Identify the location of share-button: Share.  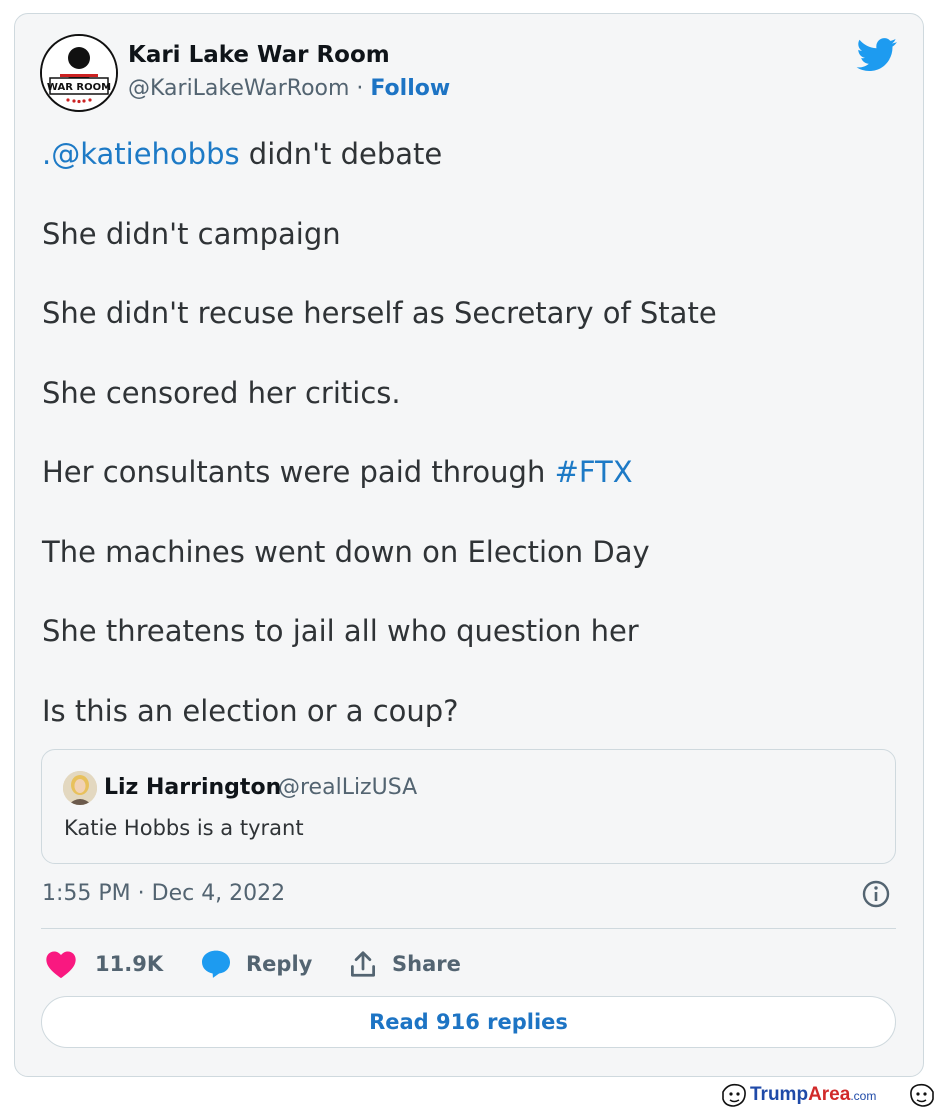
(404, 964).